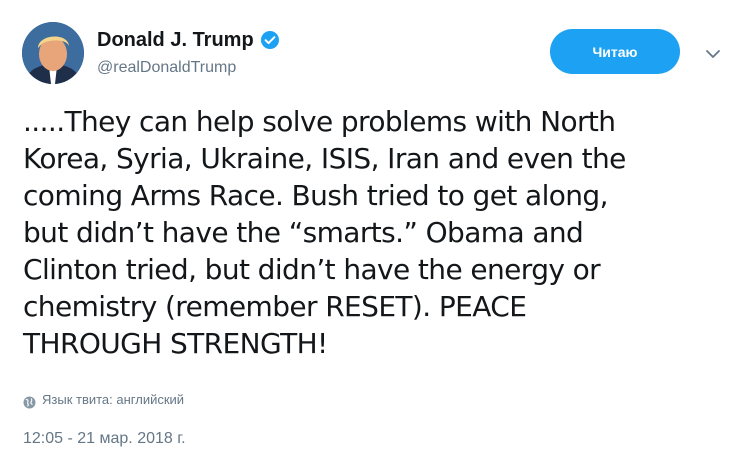 The image size is (753, 457). What do you see at coordinates (175, 40) in the screenshot?
I see `author-display-name: Donald J. Trump` at bounding box center [175, 40].